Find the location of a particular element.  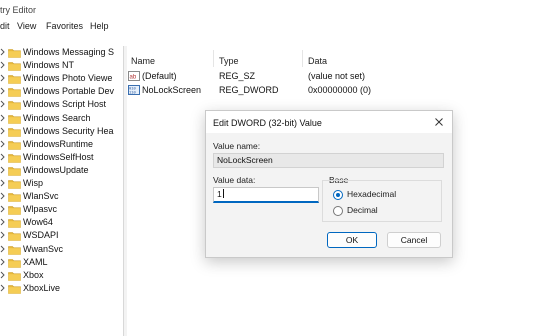

app-title: try Editor is located at coordinates (18, 10).